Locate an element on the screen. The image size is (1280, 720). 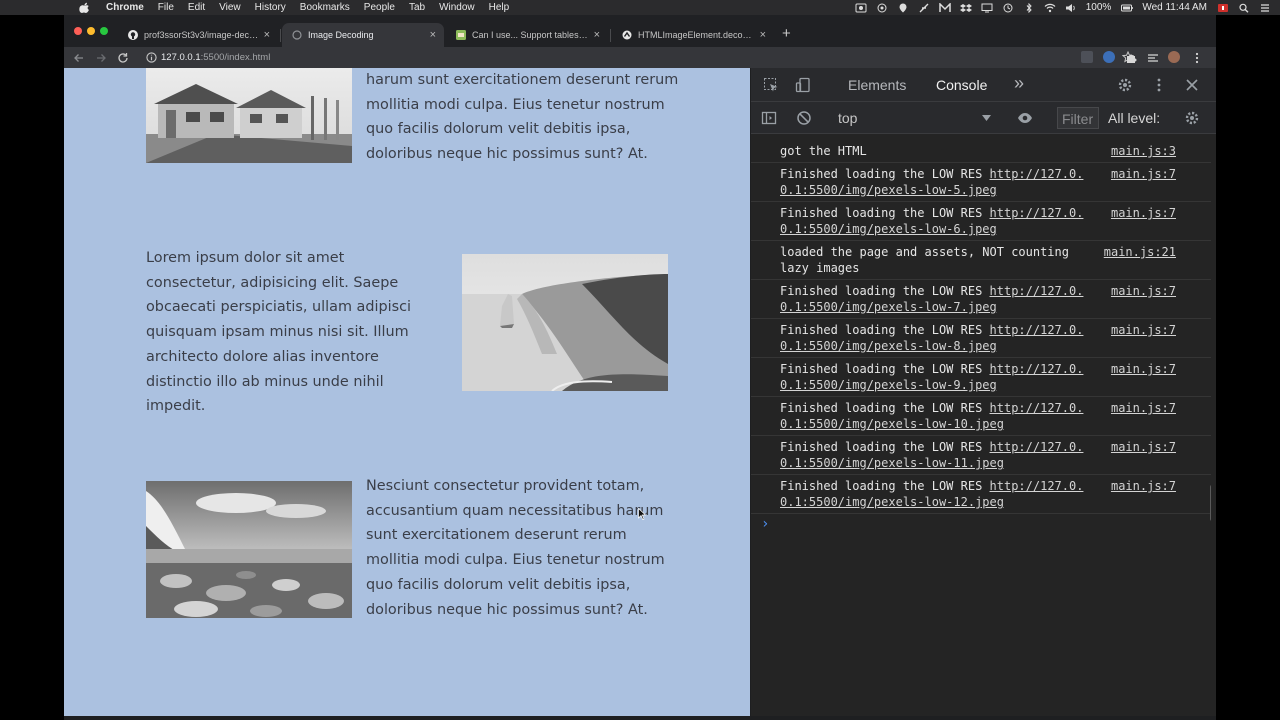
flag-icon is located at coordinates (1223, 8).